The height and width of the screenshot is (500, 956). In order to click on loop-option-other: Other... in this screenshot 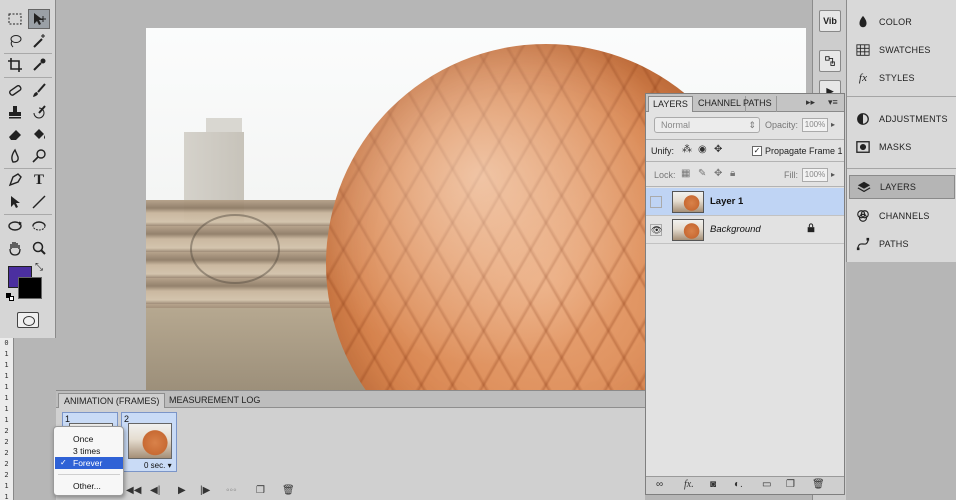, I will do `click(89, 486)`.